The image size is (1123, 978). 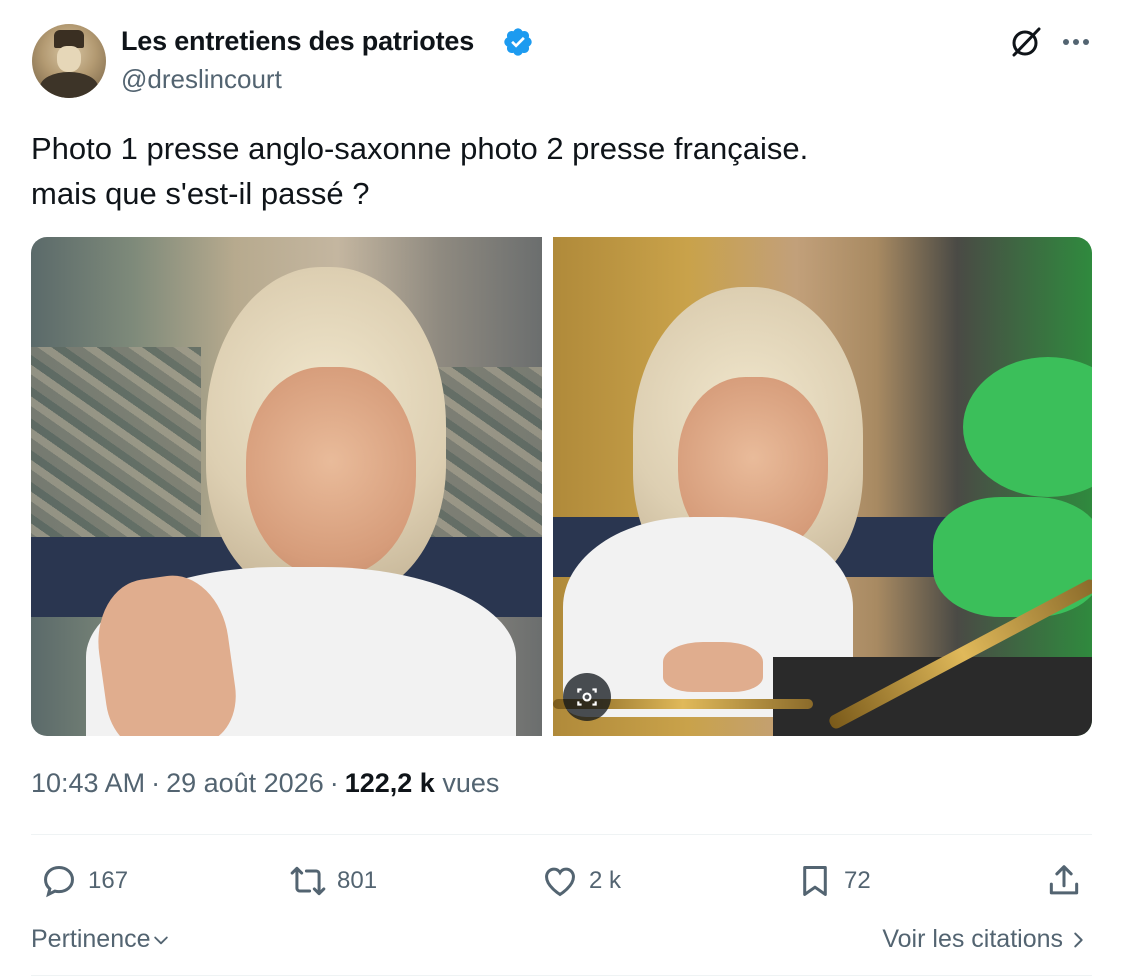 I want to click on reply-count: 167, so click(x=108, y=880).